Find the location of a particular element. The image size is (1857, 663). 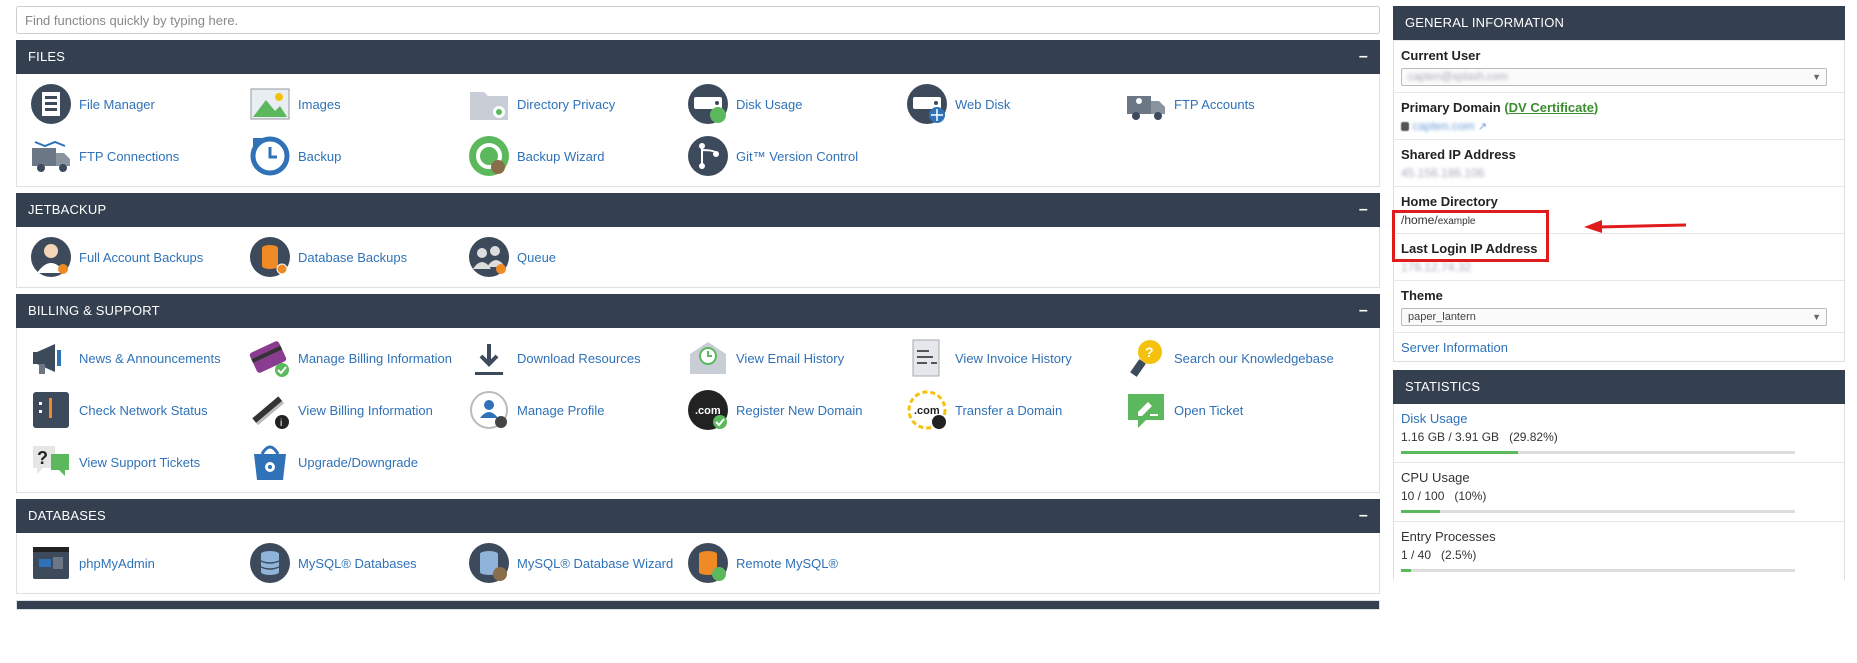

theme-label: Theme is located at coordinates (1422, 295).